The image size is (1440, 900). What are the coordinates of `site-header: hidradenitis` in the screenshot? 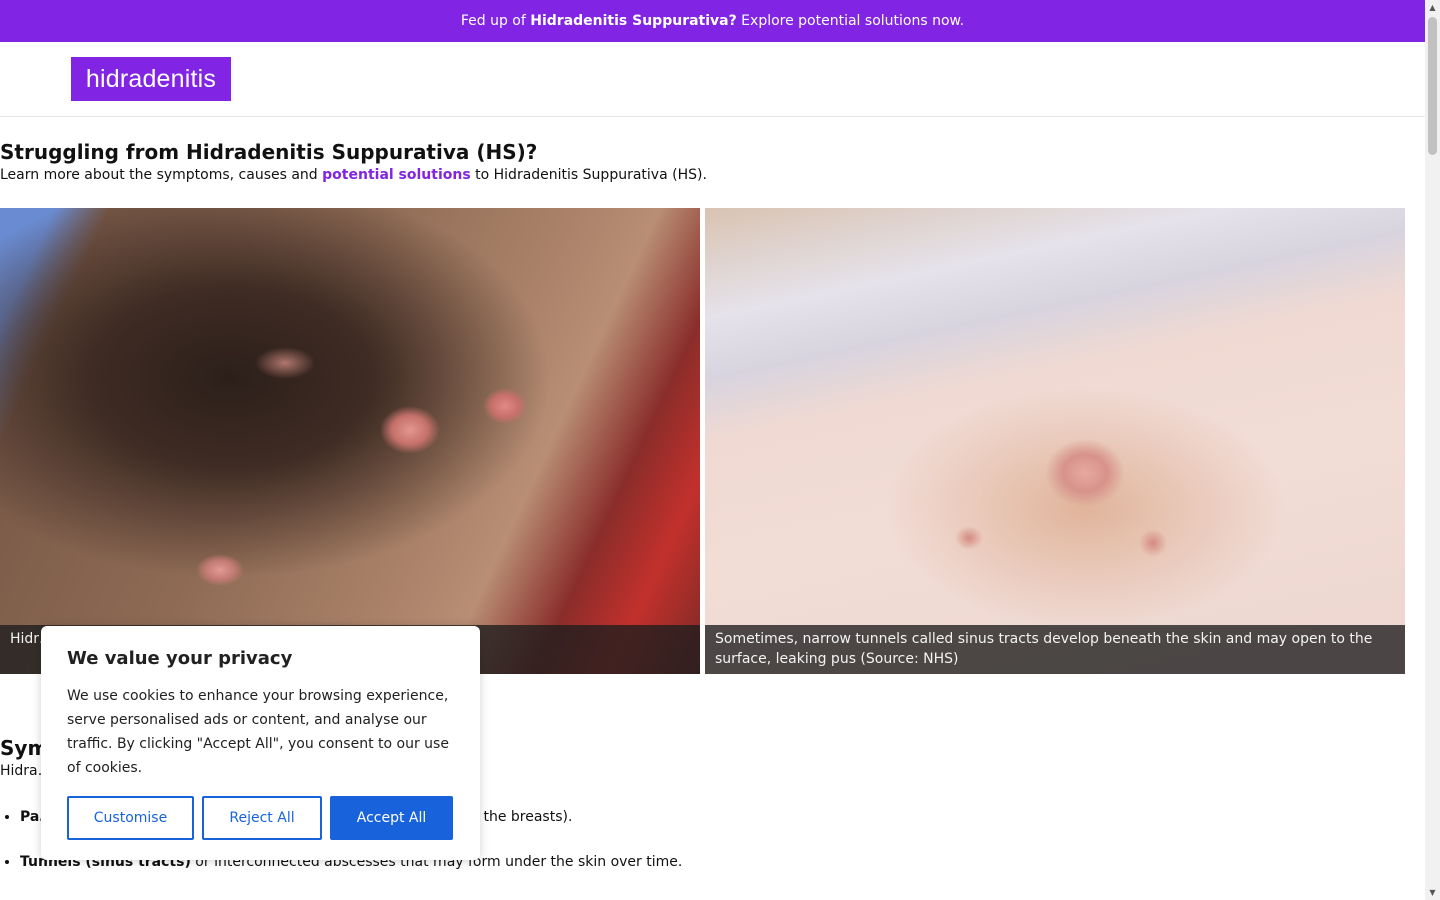 It's located at (712, 79).